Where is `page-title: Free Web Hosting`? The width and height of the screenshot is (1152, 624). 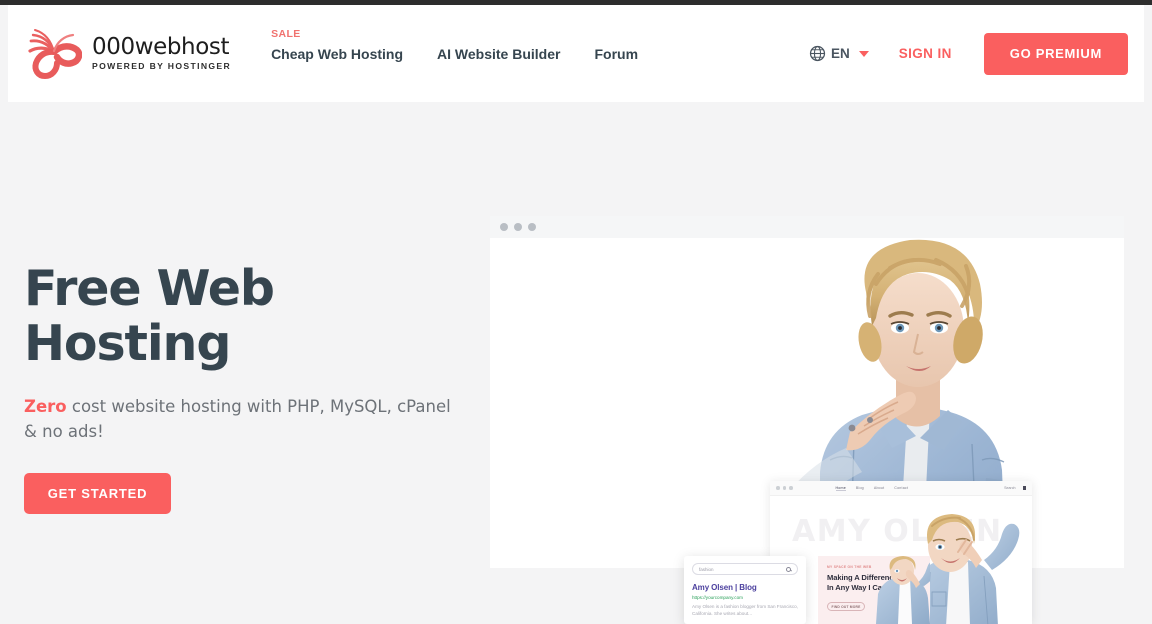 page-title: Free Web Hosting is located at coordinates (149, 316).